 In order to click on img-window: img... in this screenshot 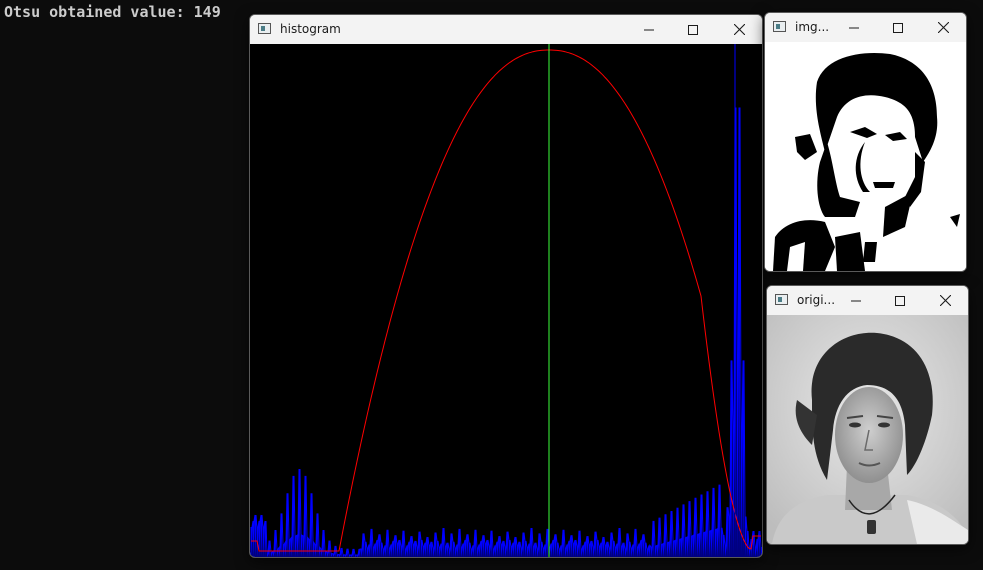, I will do `click(865, 142)`.